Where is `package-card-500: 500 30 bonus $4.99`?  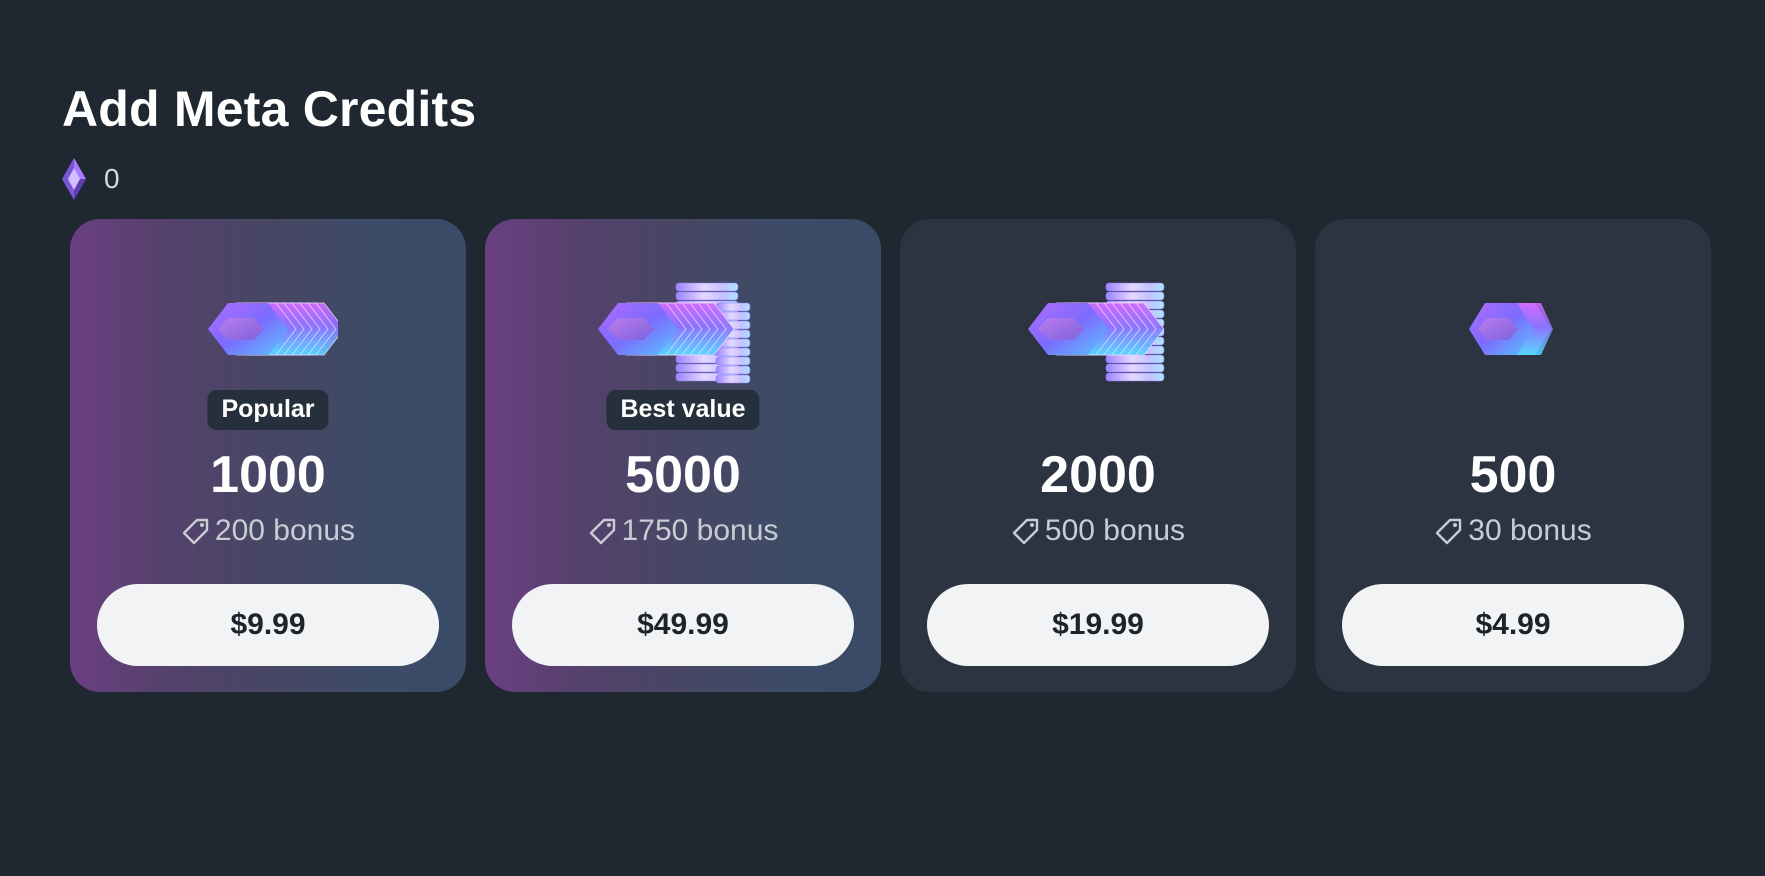 package-card-500: 500 30 bonus $4.99 is located at coordinates (1513, 455).